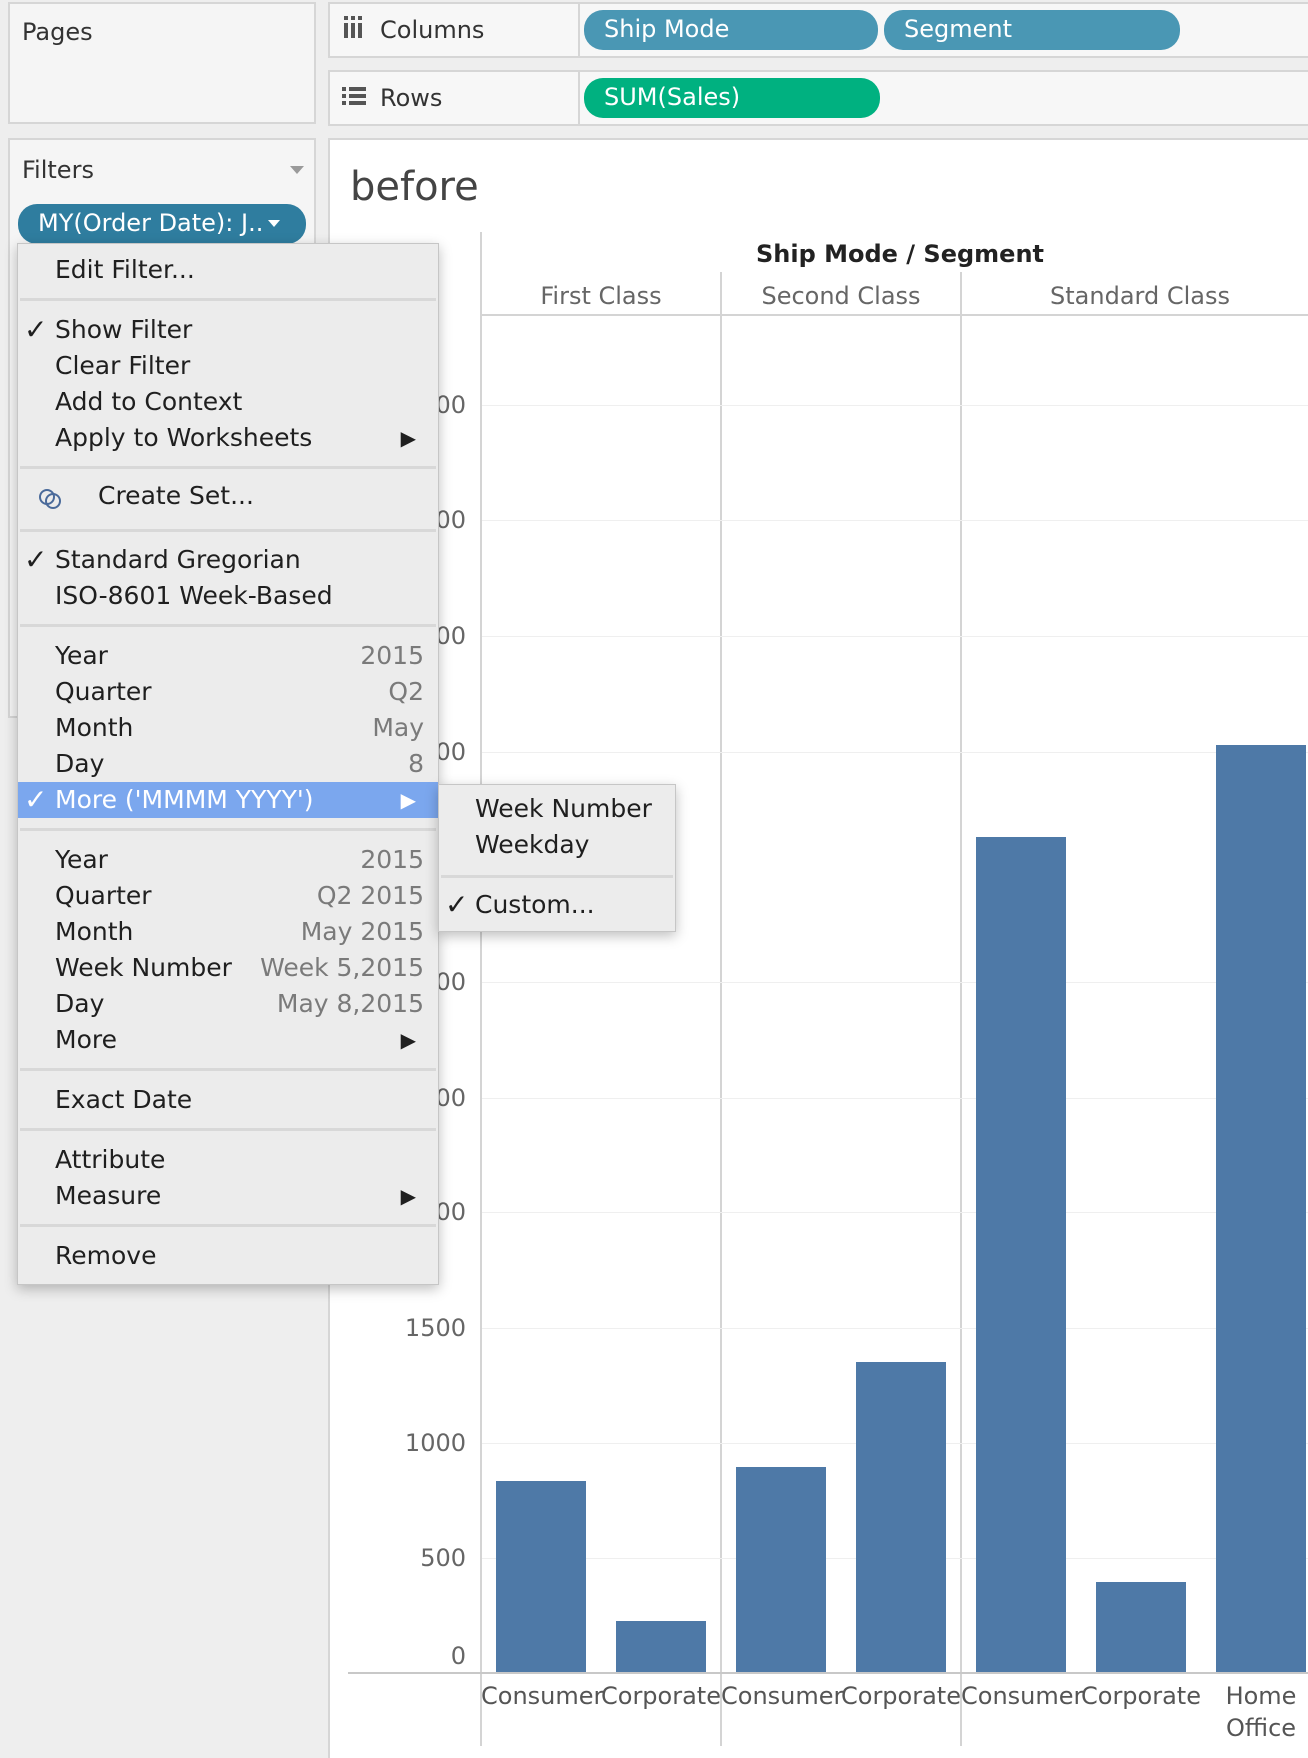  What do you see at coordinates (149, 401) in the screenshot?
I see `menu-add-to-context-label: Add to Context` at bounding box center [149, 401].